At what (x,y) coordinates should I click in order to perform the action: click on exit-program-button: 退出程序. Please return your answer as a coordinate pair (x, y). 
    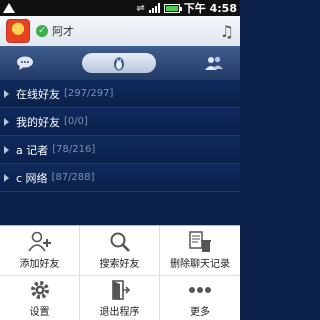
    Looking at the image, I should click on (120, 298).